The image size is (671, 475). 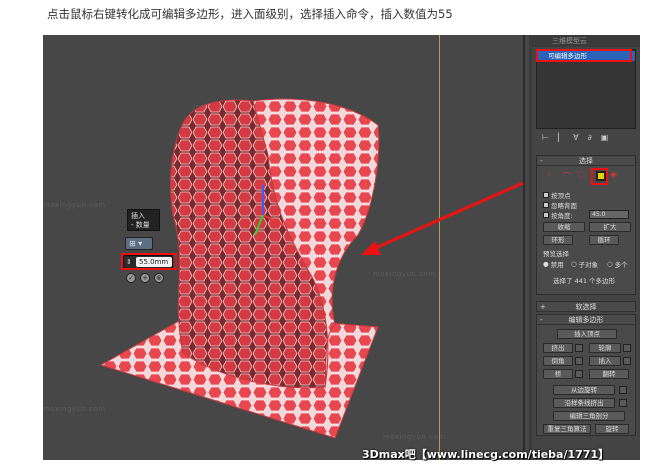 What do you see at coordinates (584, 403) in the screenshot?
I see `extrude-spline-button: 沿样条线挤出` at bounding box center [584, 403].